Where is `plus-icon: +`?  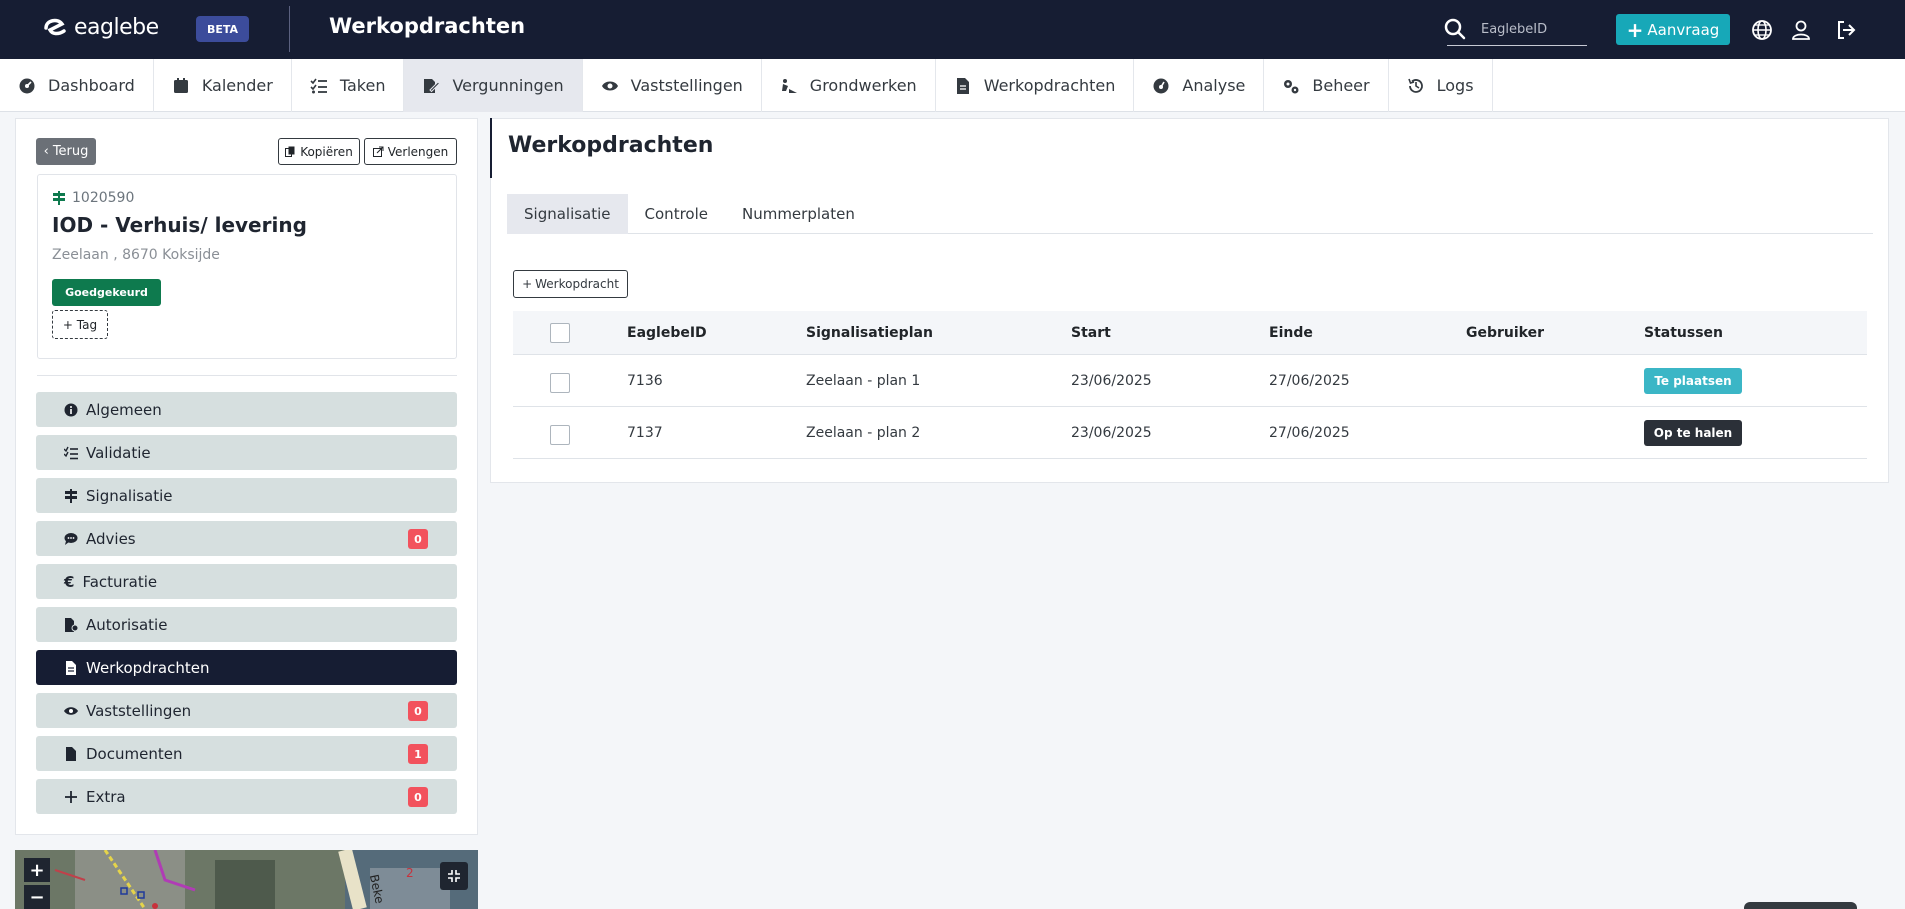
plus-icon: + is located at coordinates (1635, 29).